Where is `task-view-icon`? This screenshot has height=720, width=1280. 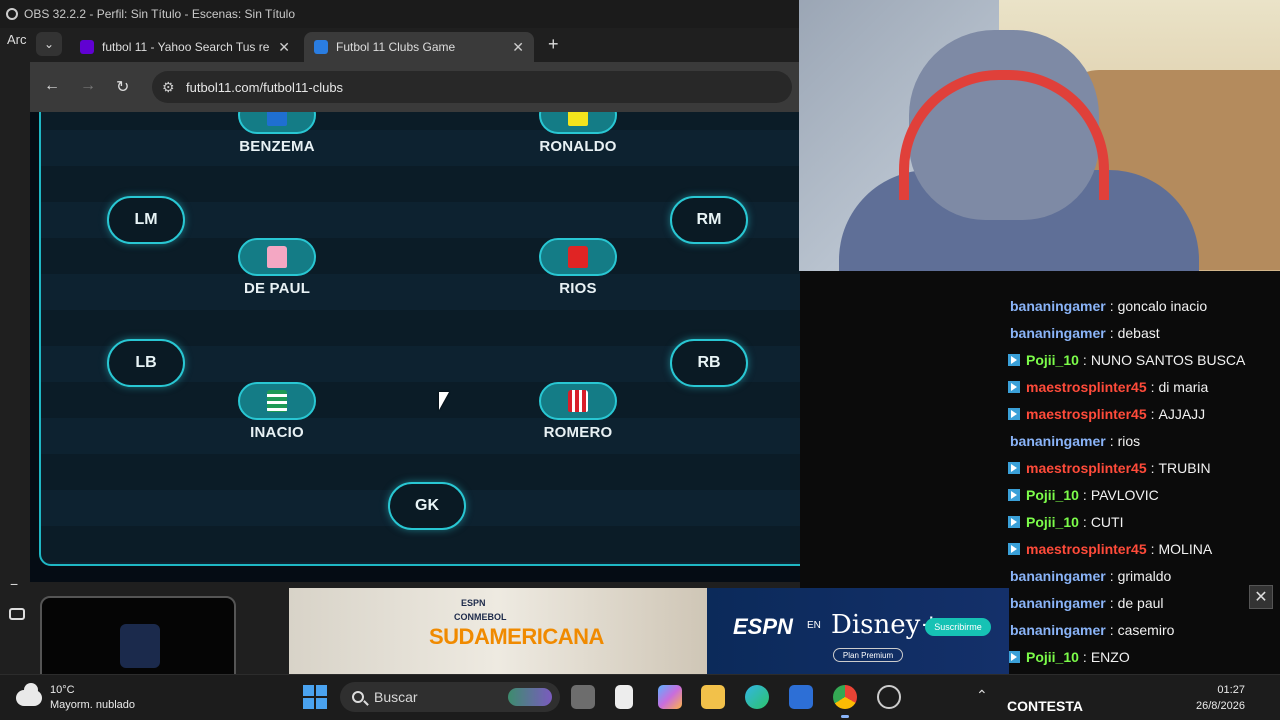 task-view-icon is located at coordinates (583, 697).